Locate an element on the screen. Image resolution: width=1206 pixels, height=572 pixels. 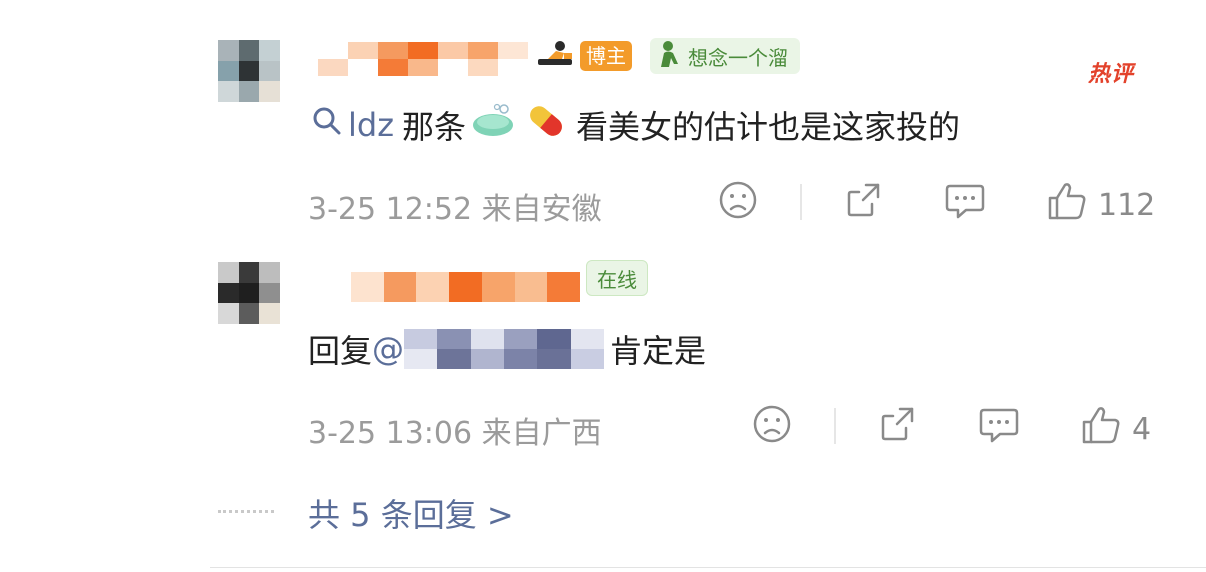
more-replies-link: 共 5 条回复 > is located at coordinates (411, 513).